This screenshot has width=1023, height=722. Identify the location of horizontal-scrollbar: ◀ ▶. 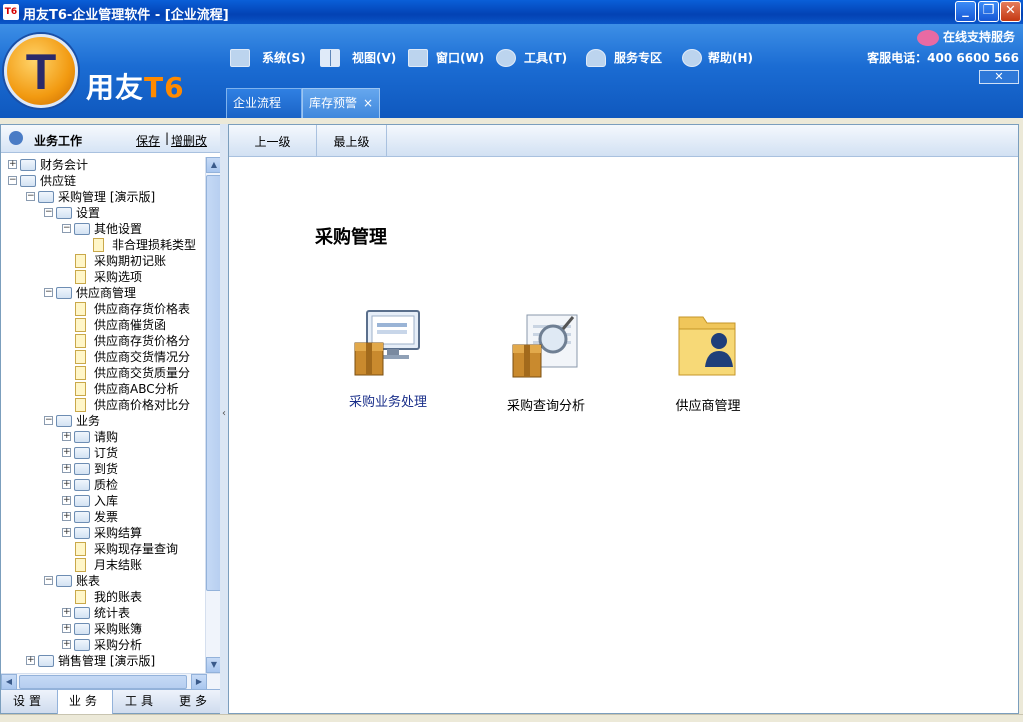
(112, 681).